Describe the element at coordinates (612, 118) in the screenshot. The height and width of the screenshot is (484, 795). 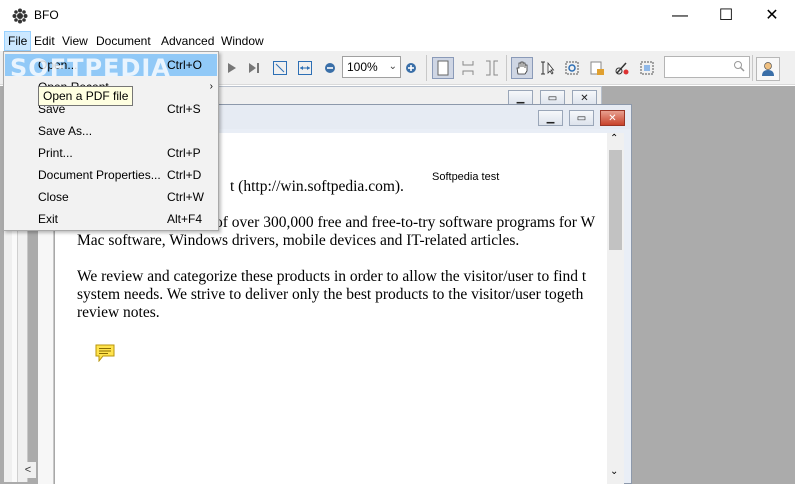
I see `front-close-button: ✕` at that location.